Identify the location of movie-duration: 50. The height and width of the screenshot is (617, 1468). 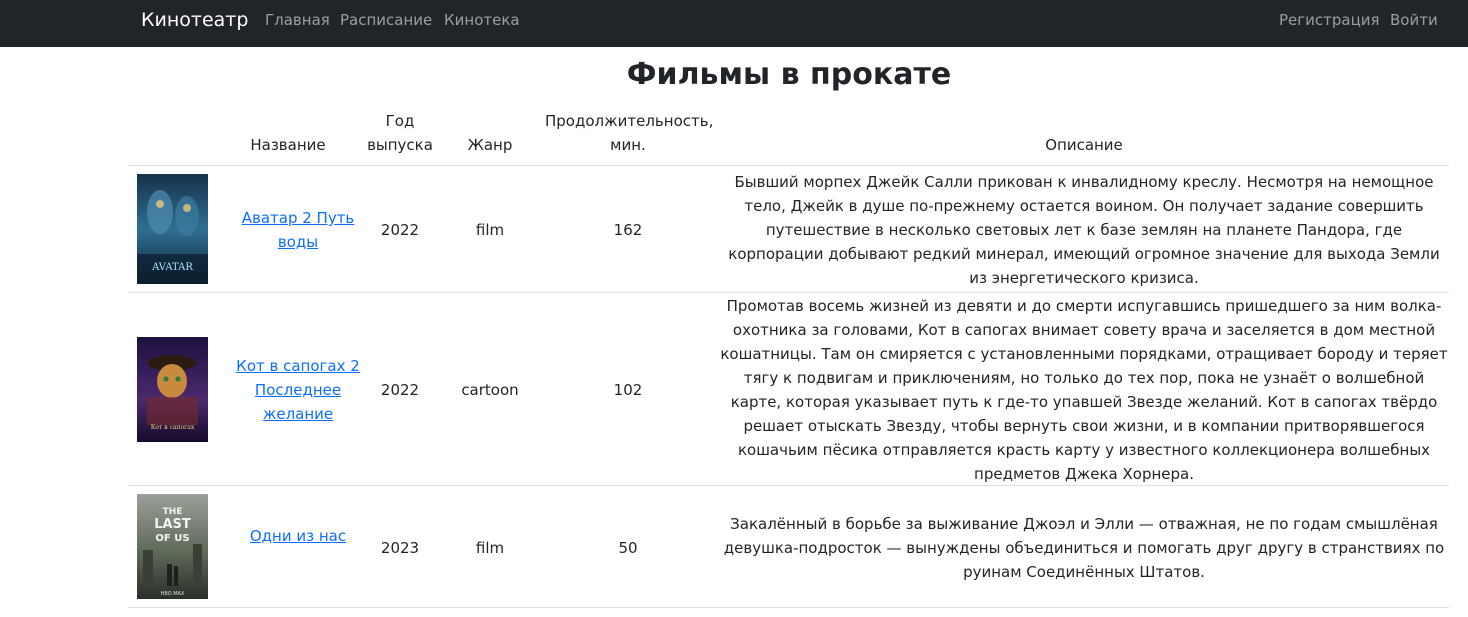
(628, 548).